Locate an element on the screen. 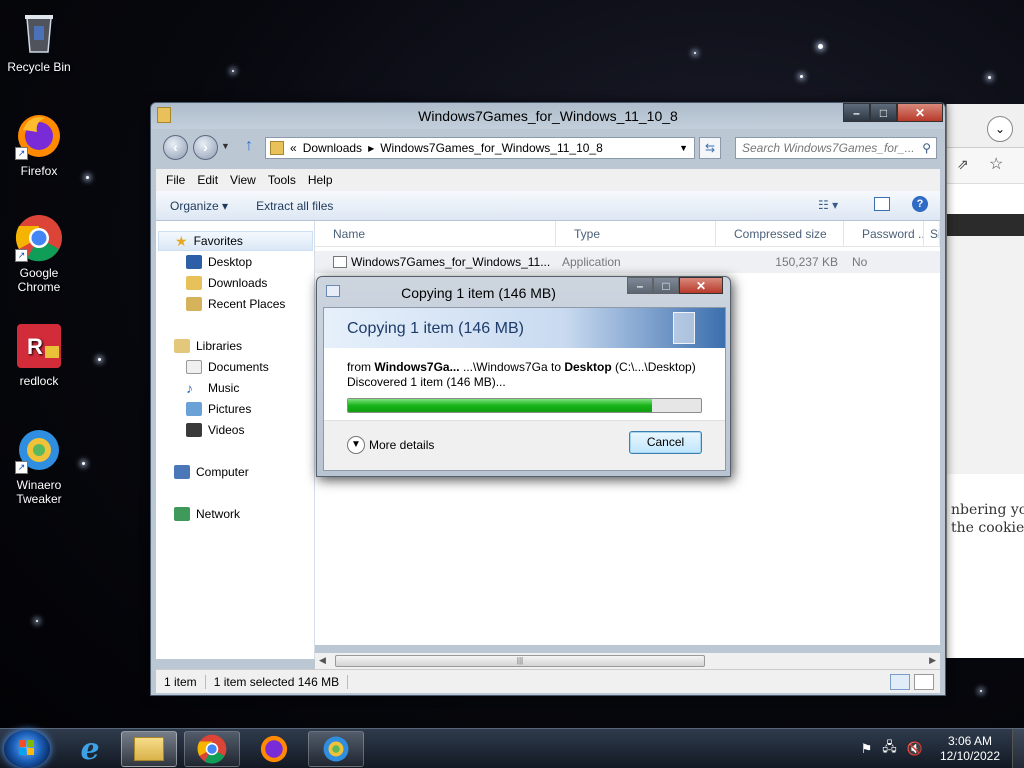 The width and height of the screenshot is (1024, 768). help-icon: ? is located at coordinates (920, 204).